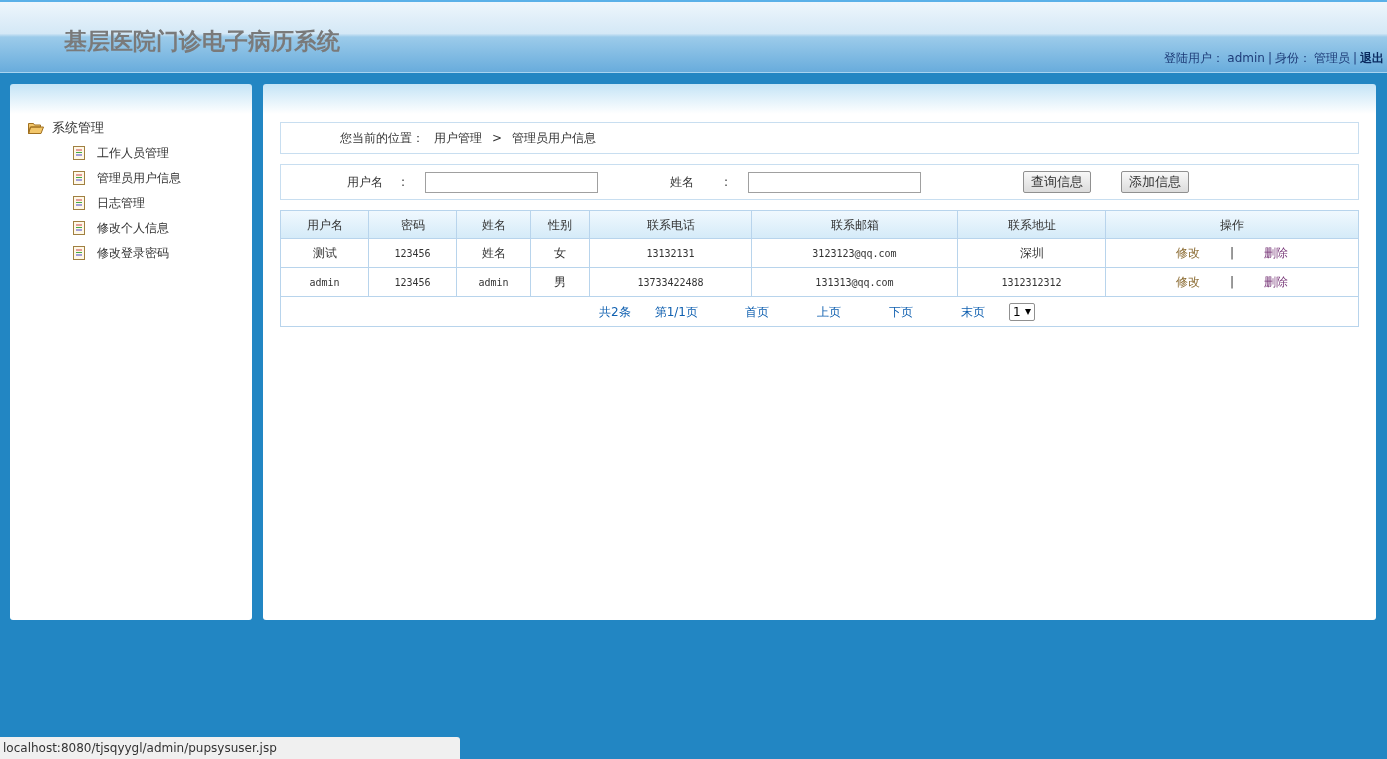  Describe the element at coordinates (676, 312) in the screenshot. I see `page-indicator: 第1/1页` at that location.